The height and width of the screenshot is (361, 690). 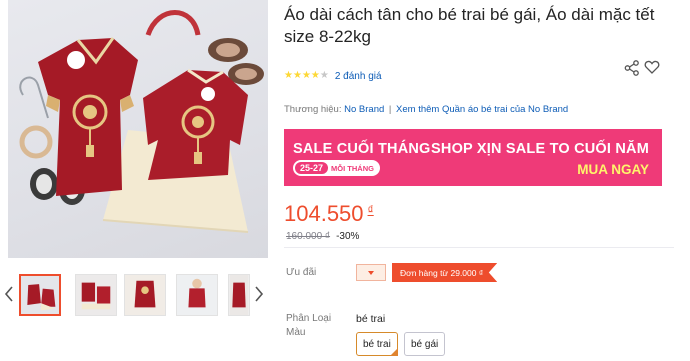 I want to click on thumbnail-strip, so click(x=135, y=294).